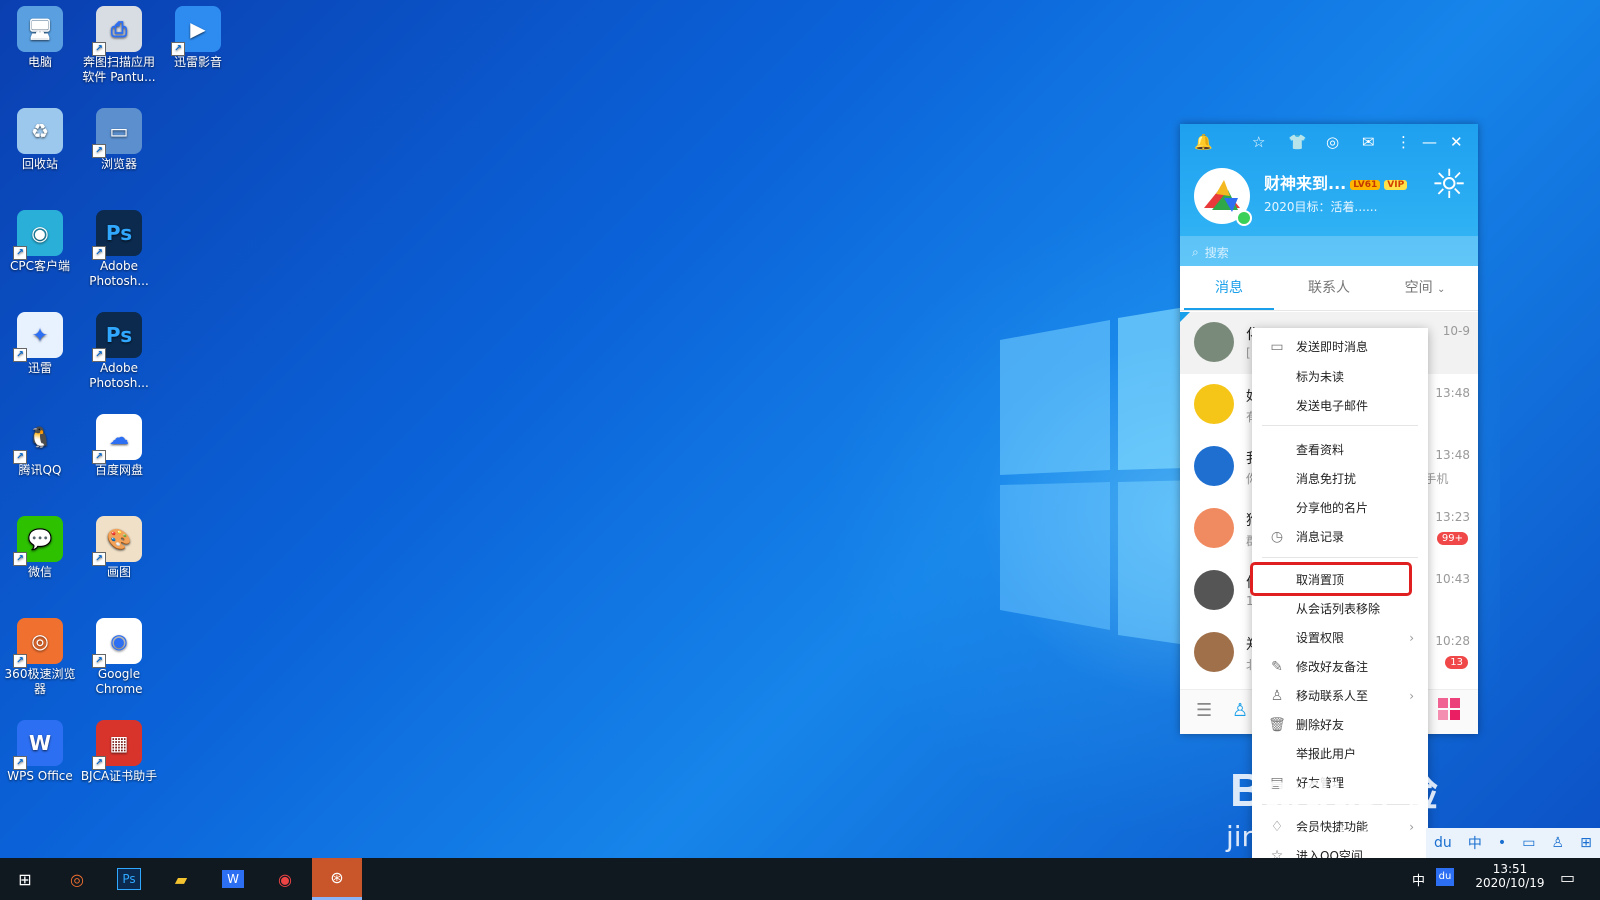 The height and width of the screenshot is (900, 1600). Describe the element at coordinates (1340, 537) in the screenshot. I see `menu-item: ◷ 消息记录` at that location.